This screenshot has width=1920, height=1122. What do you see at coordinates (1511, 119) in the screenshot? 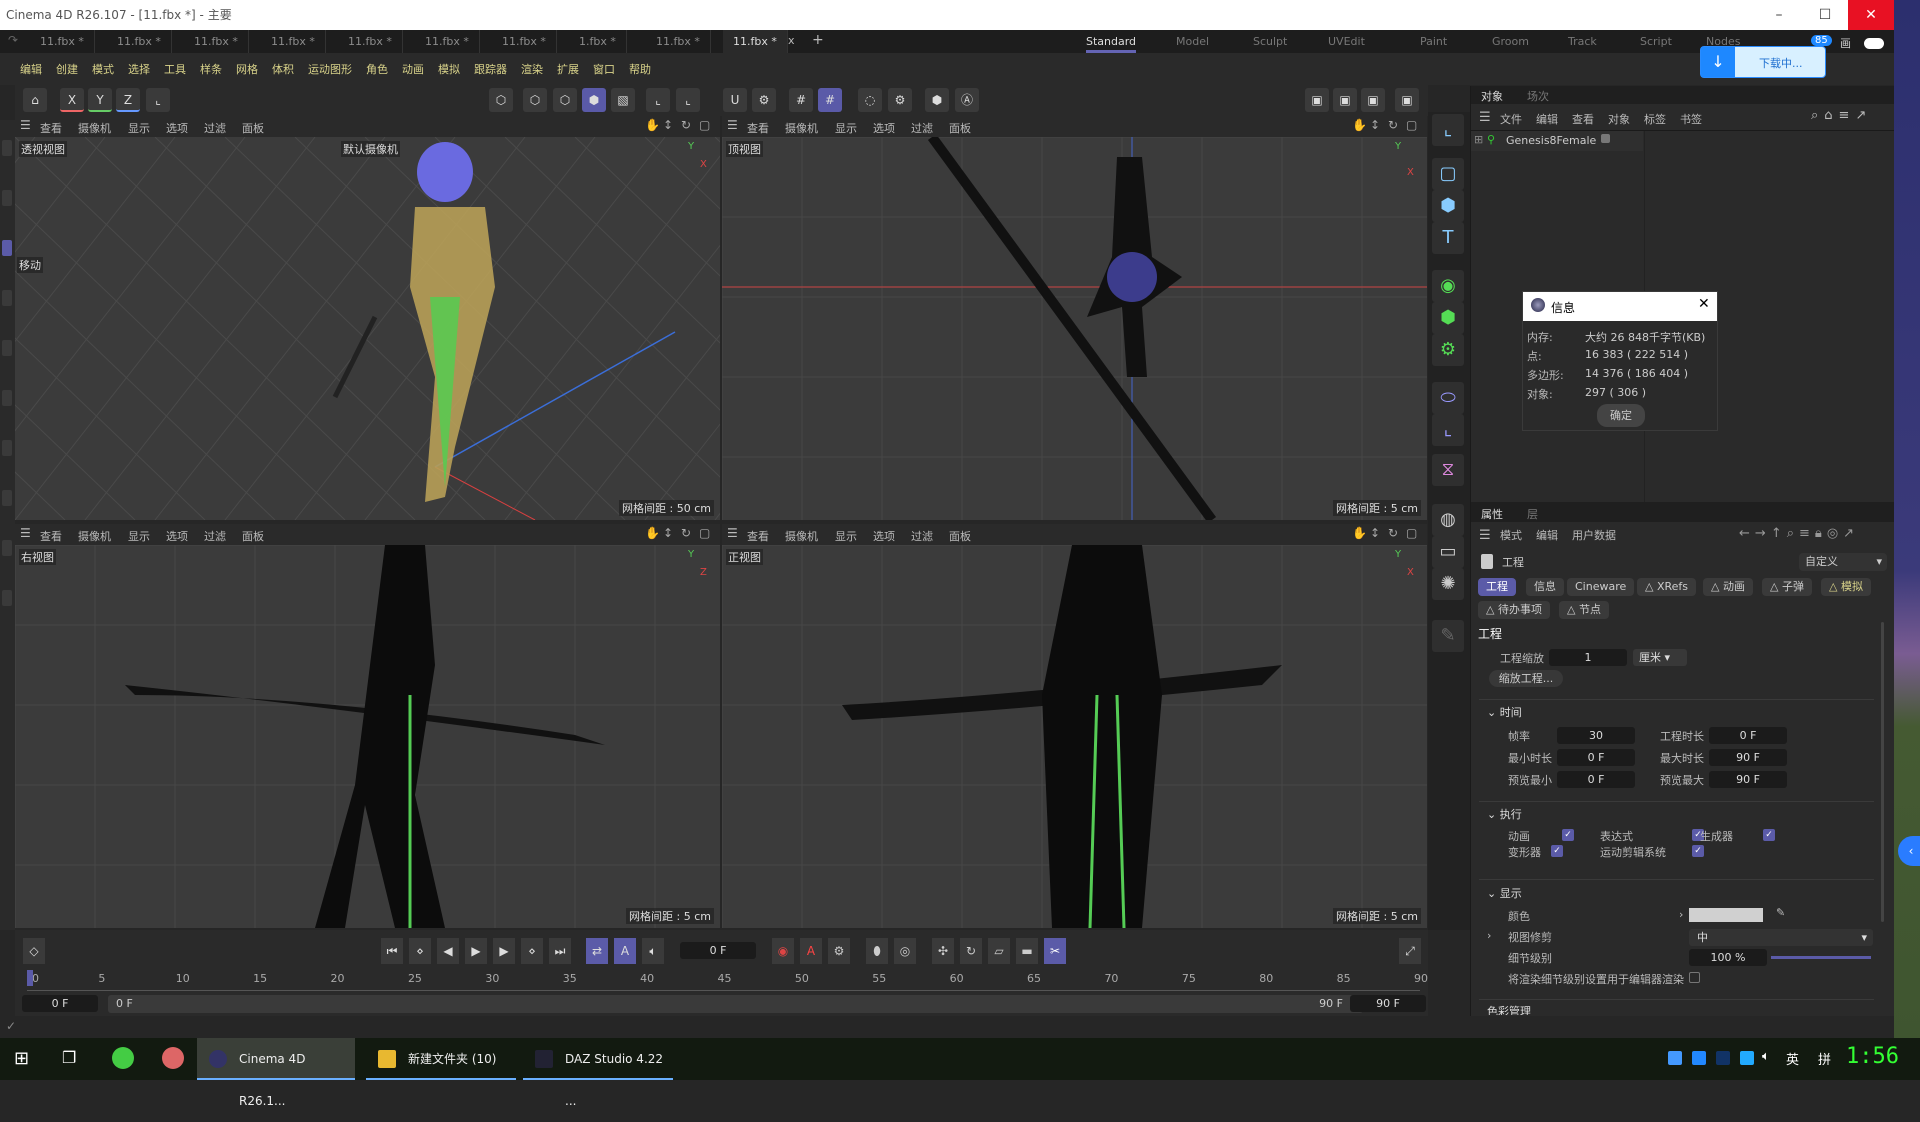
I see `om-menu-item: 文件` at bounding box center [1511, 119].